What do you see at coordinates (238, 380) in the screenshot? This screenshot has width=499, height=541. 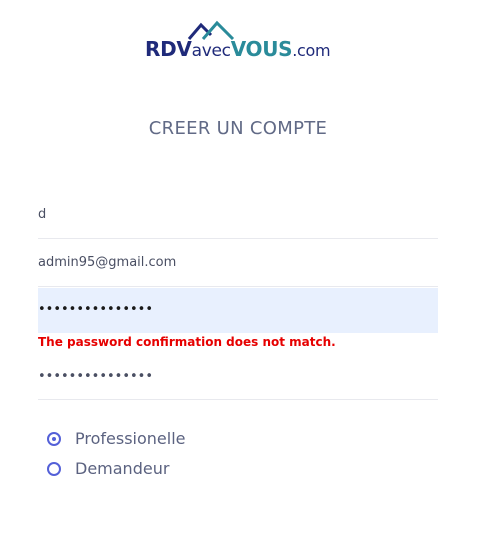 I see `password-confirm-field: •••••••••••••••` at bounding box center [238, 380].